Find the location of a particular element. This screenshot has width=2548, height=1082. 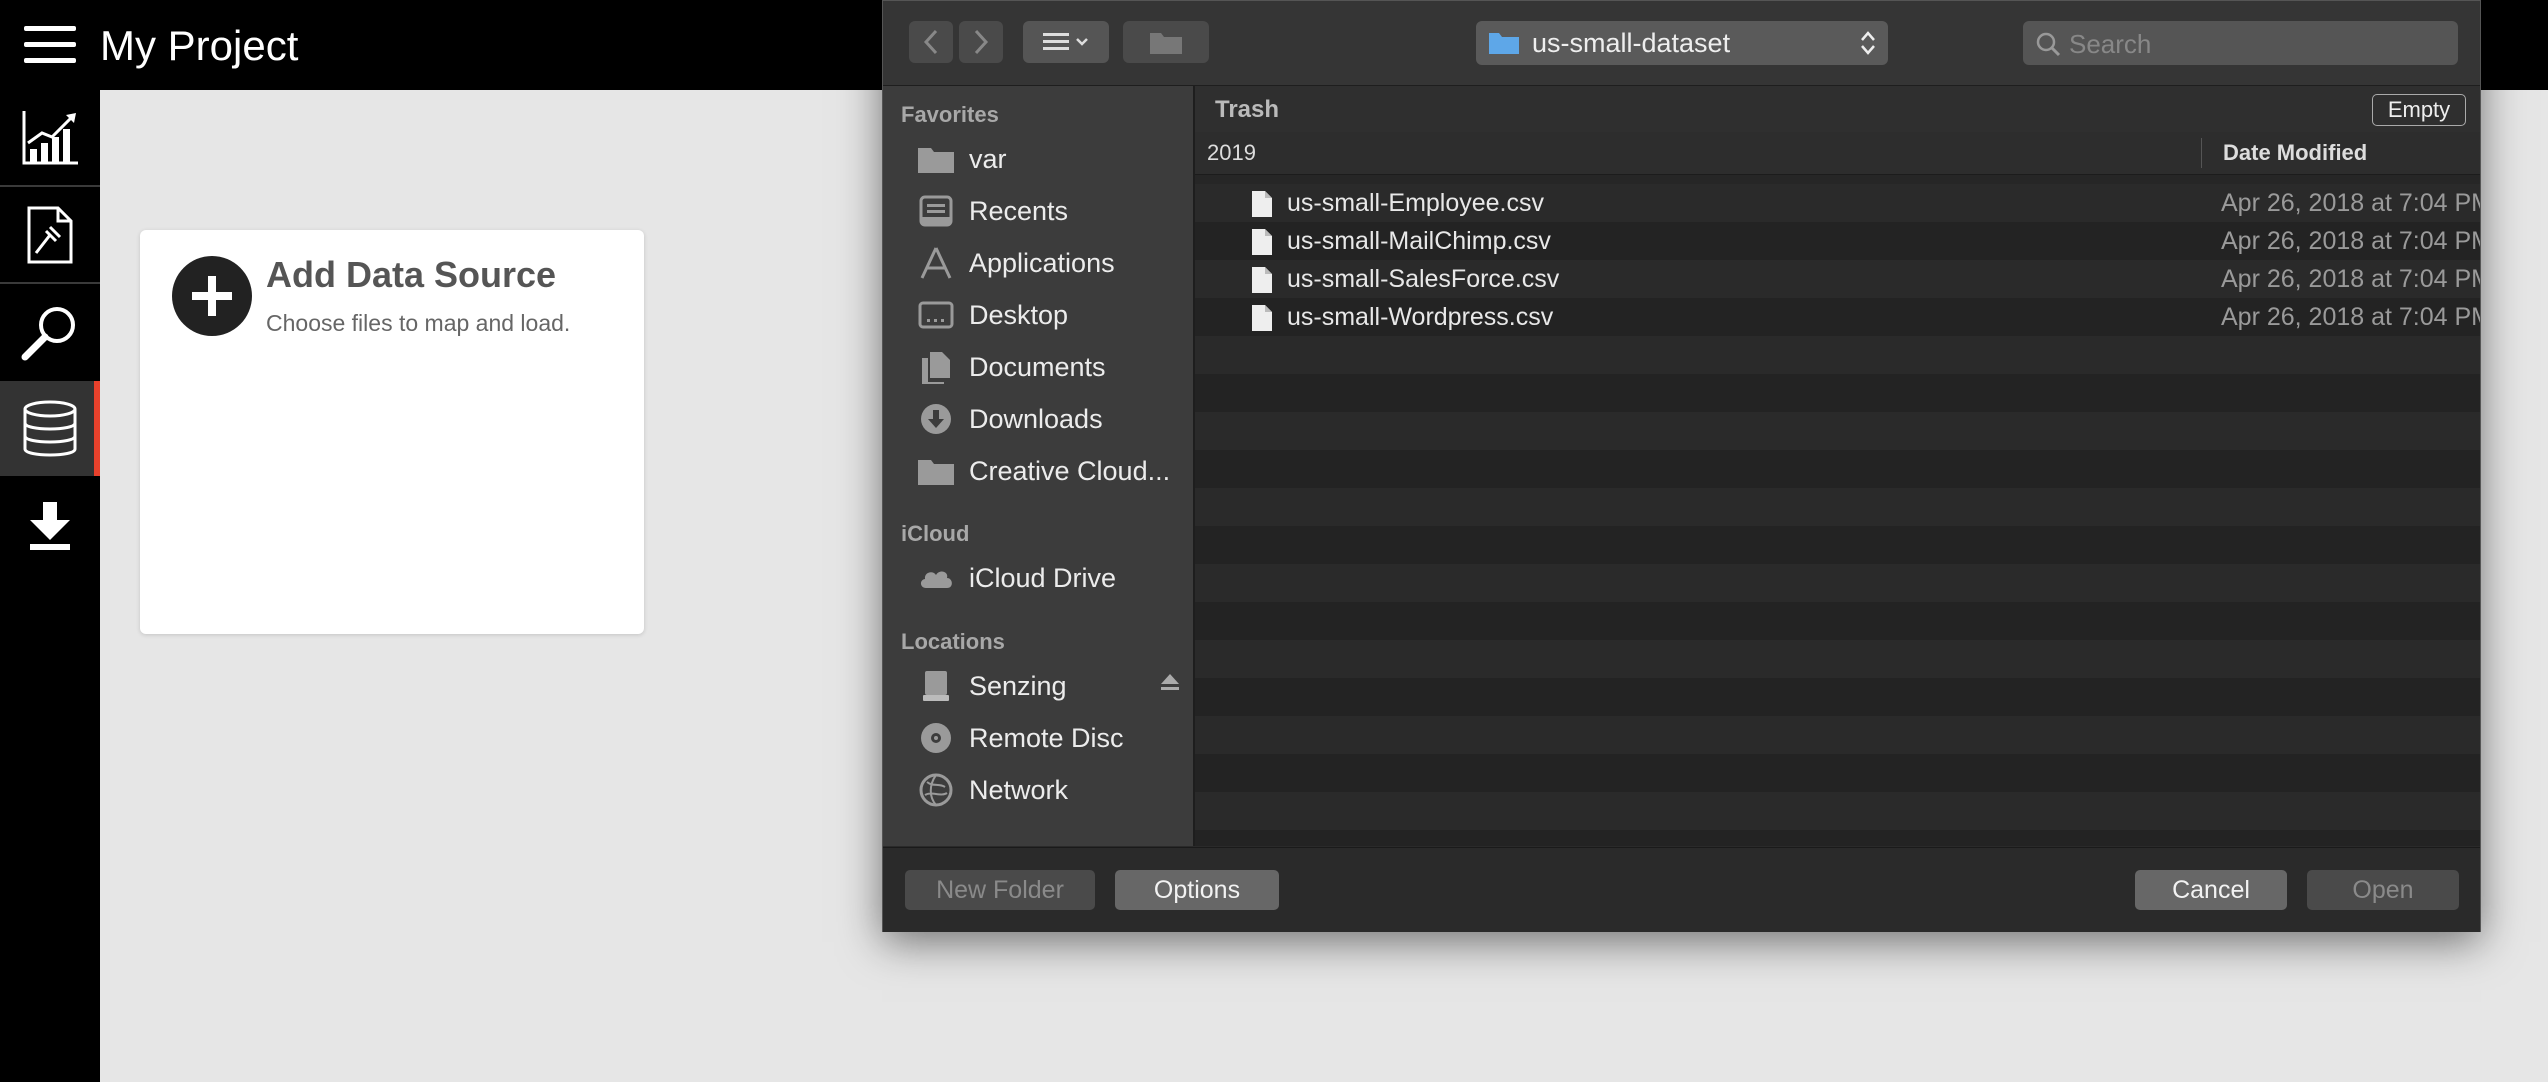

database-icon is located at coordinates (50, 428).